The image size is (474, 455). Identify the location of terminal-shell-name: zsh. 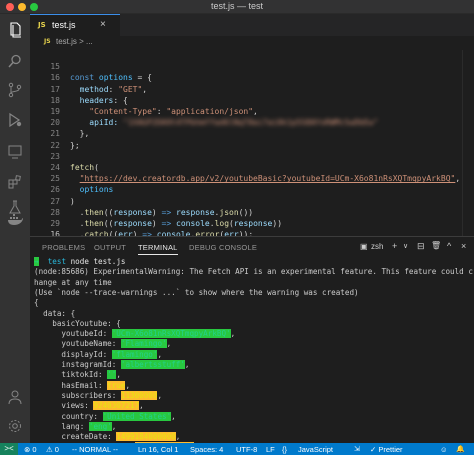
(377, 246).